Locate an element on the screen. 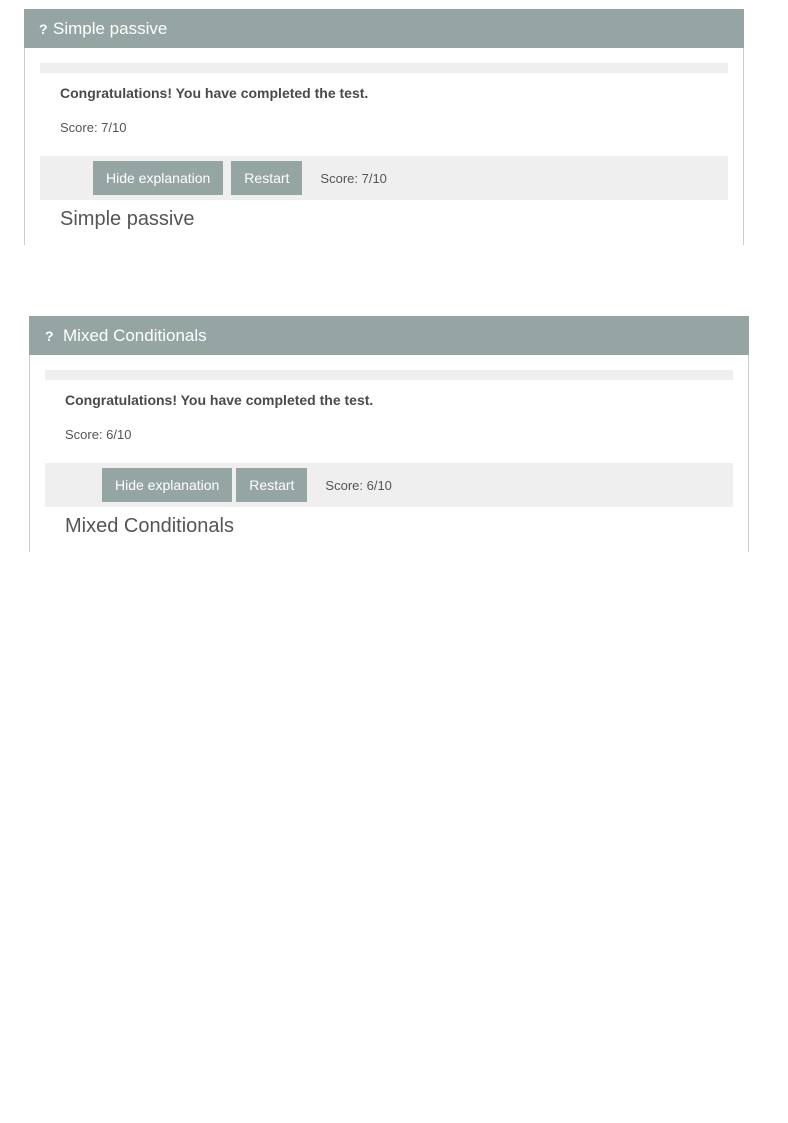 The width and height of the screenshot is (788, 1123). quiz-title: Simple passive is located at coordinates (110, 28).